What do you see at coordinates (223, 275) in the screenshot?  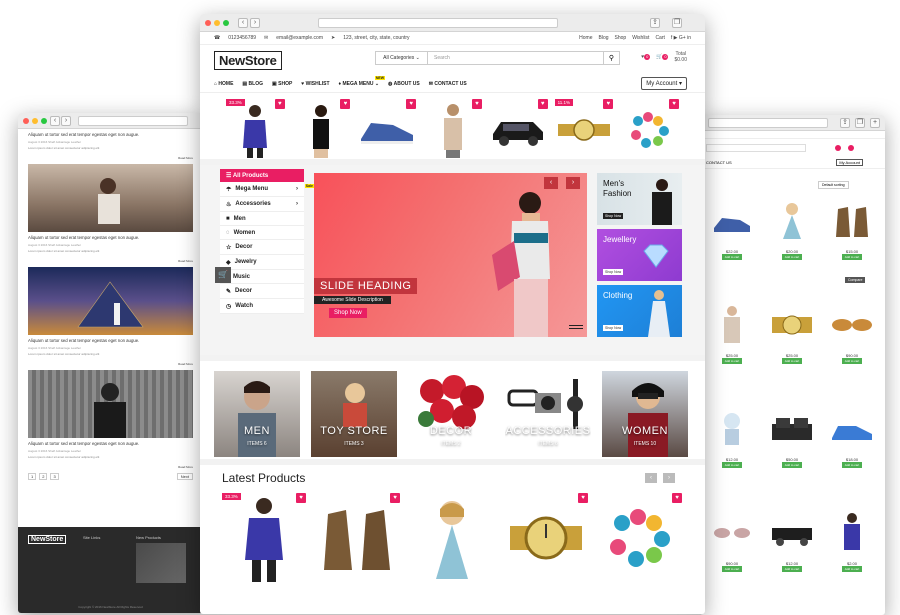 I see `floating-cart-icon: 🛒` at bounding box center [223, 275].